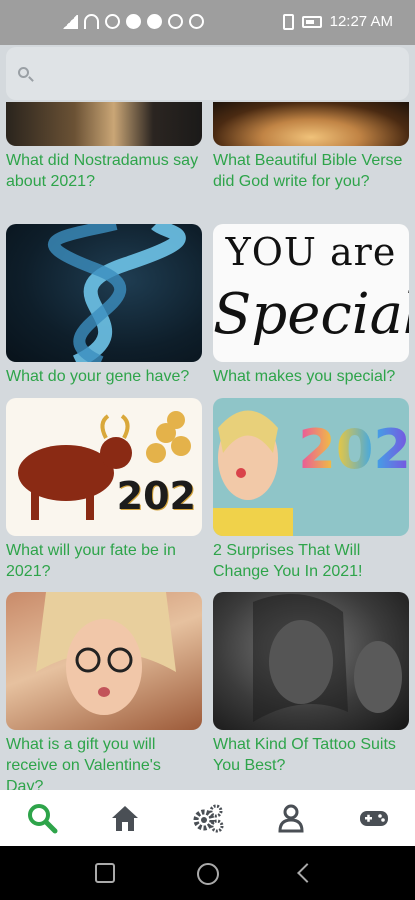 The width and height of the screenshot is (415, 900). I want to click on wifi-icon, so click(91, 21).